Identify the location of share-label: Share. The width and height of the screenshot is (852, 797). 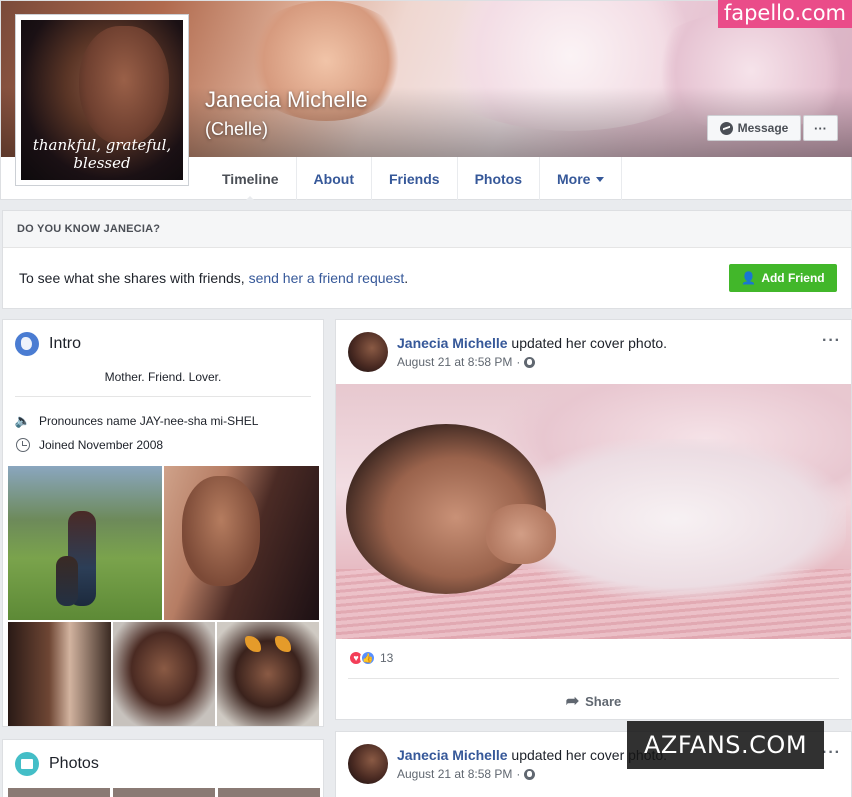
(603, 701).